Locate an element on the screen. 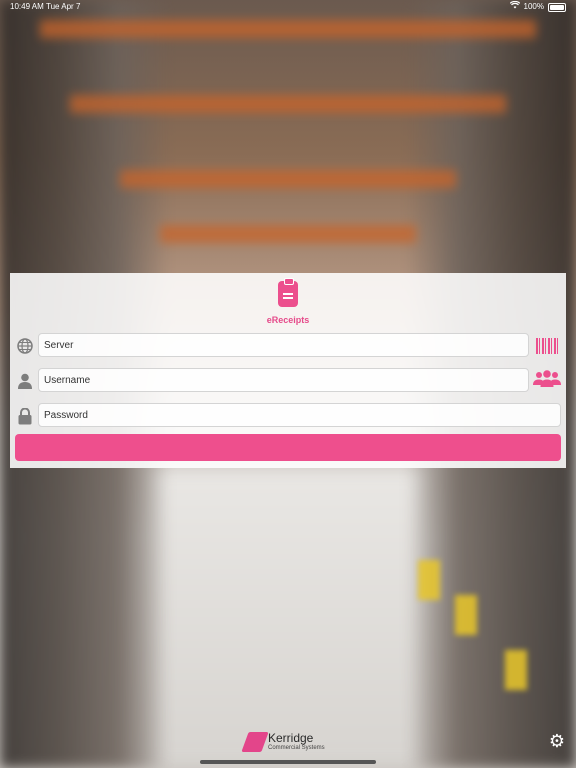 Image resolution: width=576 pixels, height=768 pixels. server-input is located at coordinates (283, 345).